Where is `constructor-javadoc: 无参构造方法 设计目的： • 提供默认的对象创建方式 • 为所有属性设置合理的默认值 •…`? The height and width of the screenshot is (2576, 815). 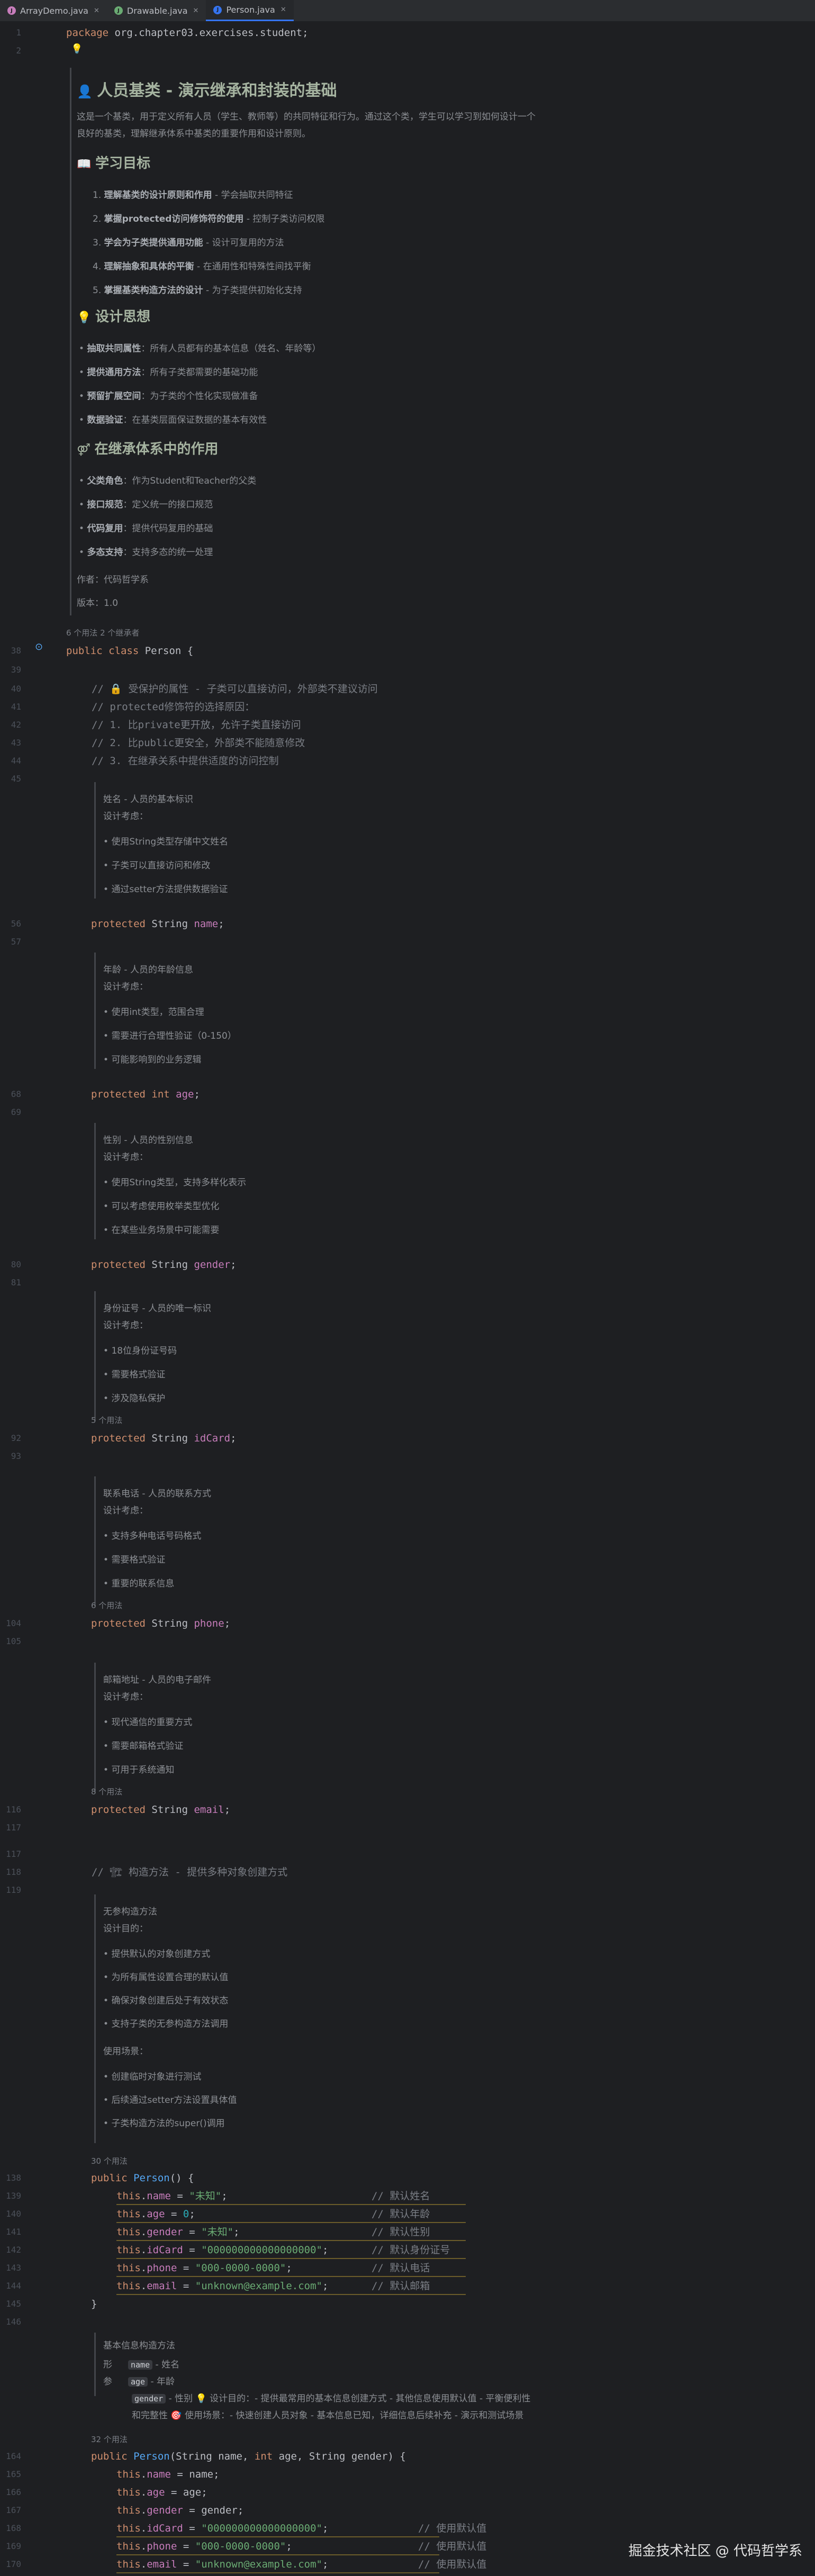
constructor-javadoc: 无参构造方法 设计目的： • 提供默认的对象创建方式 • 为所有属性设置合理的默认值 •… is located at coordinates (280, 2018).